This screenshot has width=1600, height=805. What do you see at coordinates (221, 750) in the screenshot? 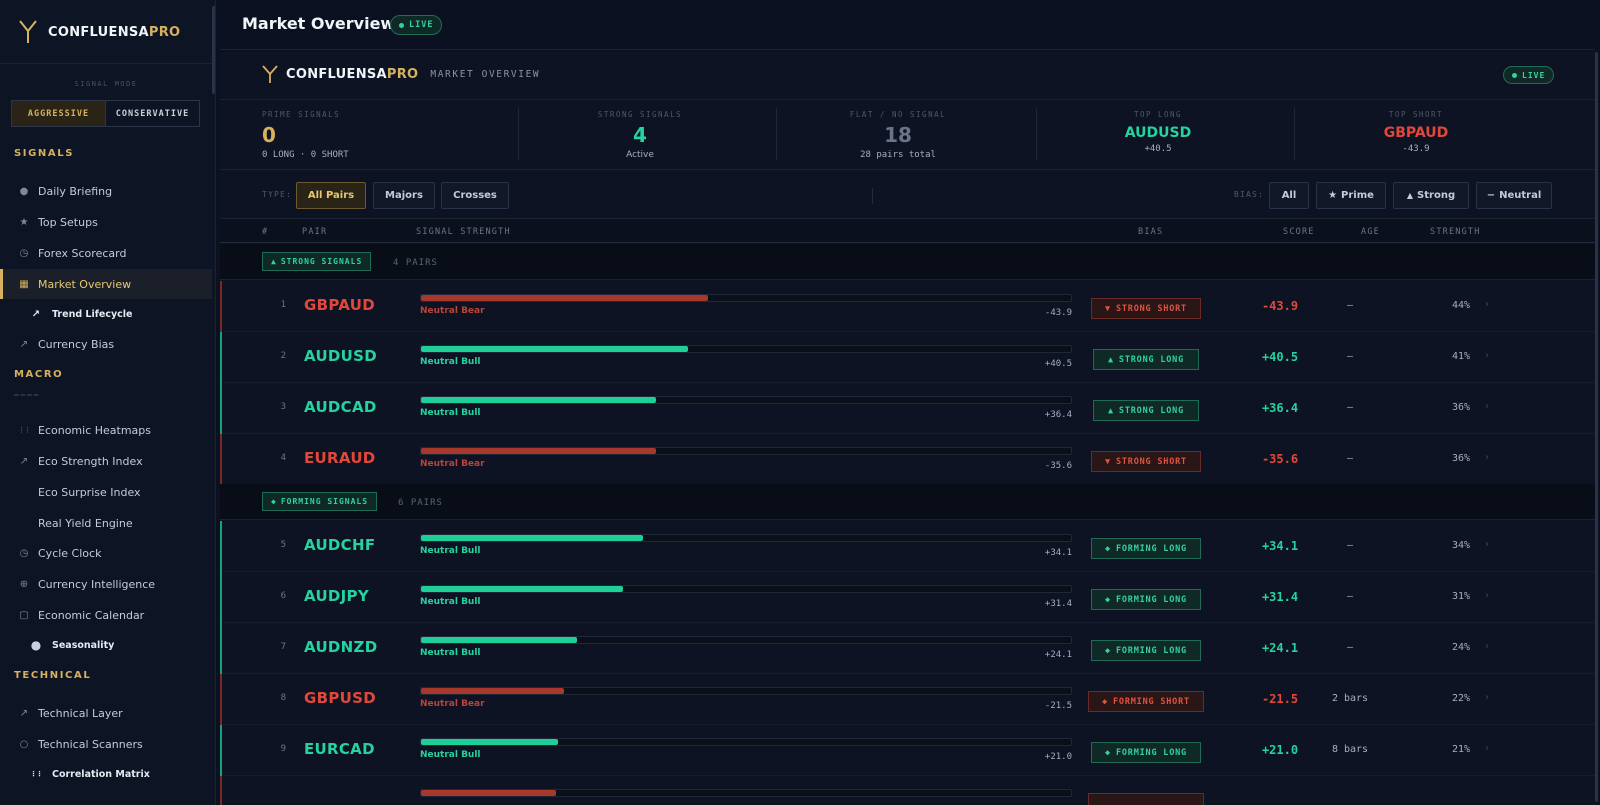
I see `row-direction-edge` at bounding box center [221, 750].